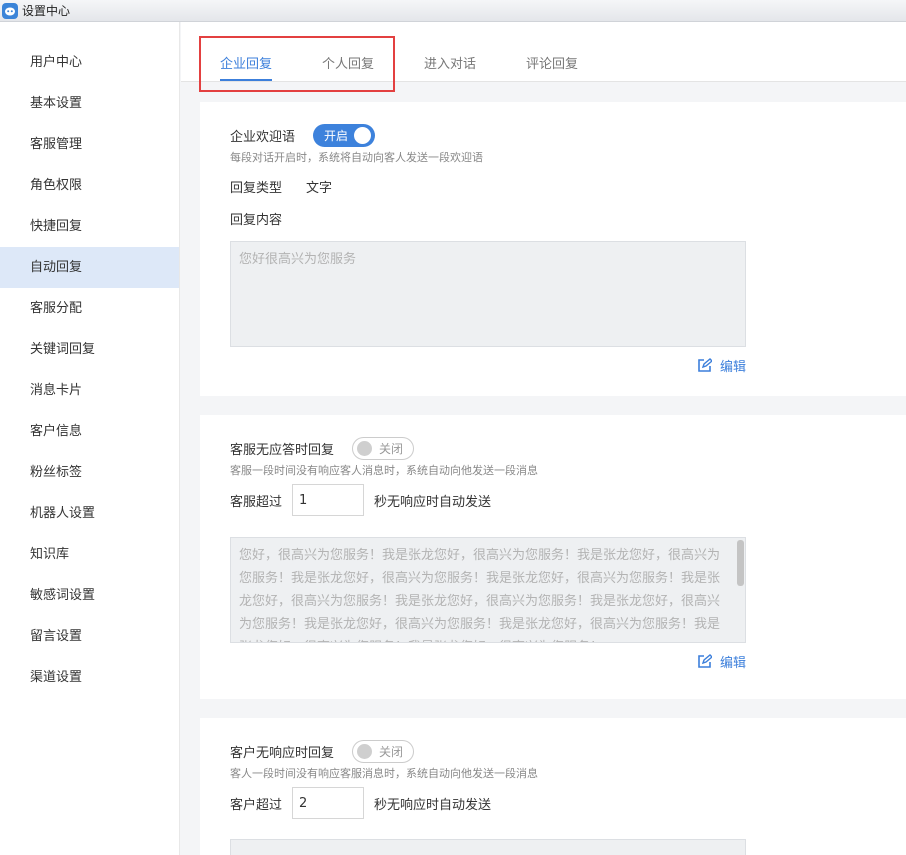 The height and width of the screenshot is (855, 906). What do you see at coordinates (391, 751) in the screenshot?
I see `customer-no-reply-toggle-label: 关闭` at bounding box center [391, 751].